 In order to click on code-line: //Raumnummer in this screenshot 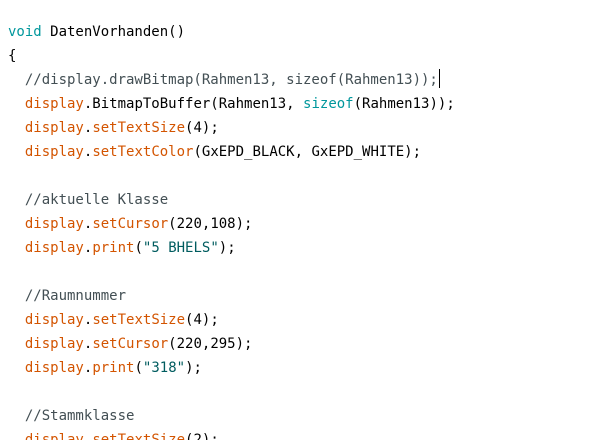, I will do `click(67, 296)`.